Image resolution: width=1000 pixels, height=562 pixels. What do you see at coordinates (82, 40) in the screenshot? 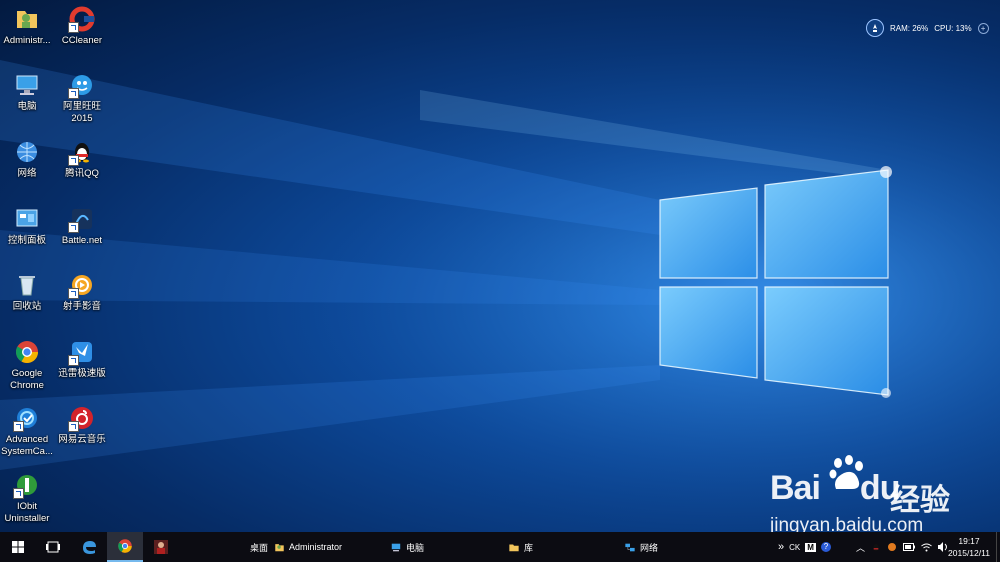
I see `desktop-icon-label: CCleaner` at bounding box center [82, 40].